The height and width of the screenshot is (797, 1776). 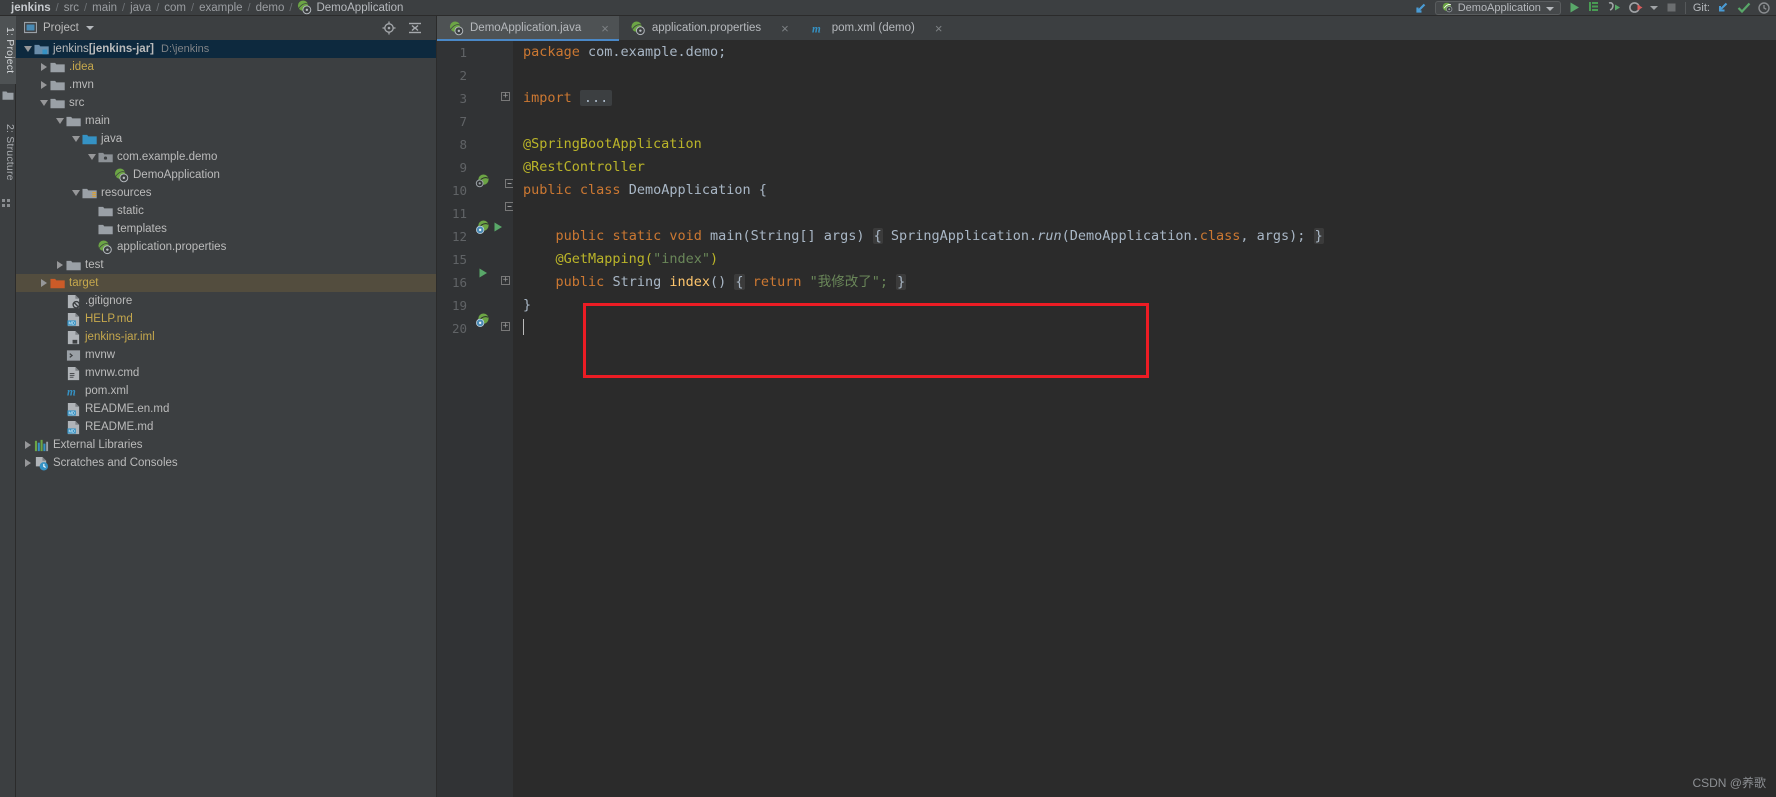 What do you see at coordinates (498, 227) in the screenshot?
I see `run-class-gutter-icon` at bounding box center [498, 227].